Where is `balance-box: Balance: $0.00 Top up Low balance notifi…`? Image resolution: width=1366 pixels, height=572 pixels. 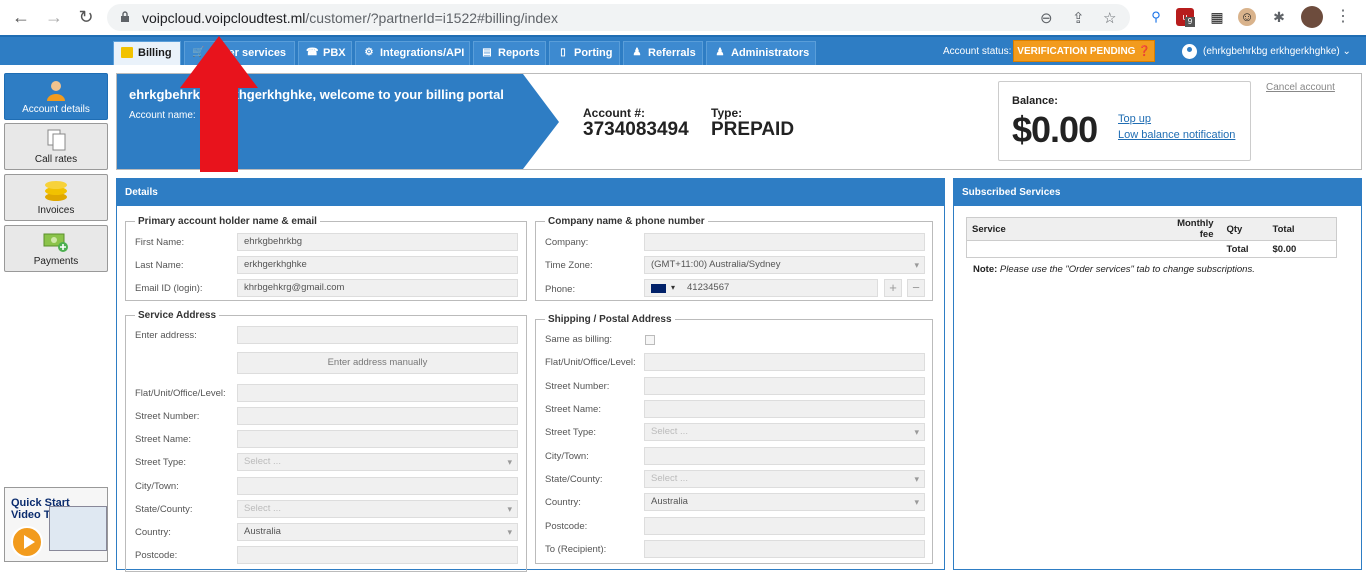 balance-box: Balance: $0.00 Top up Low balance notifi… is located at coordinates (1124, 121).